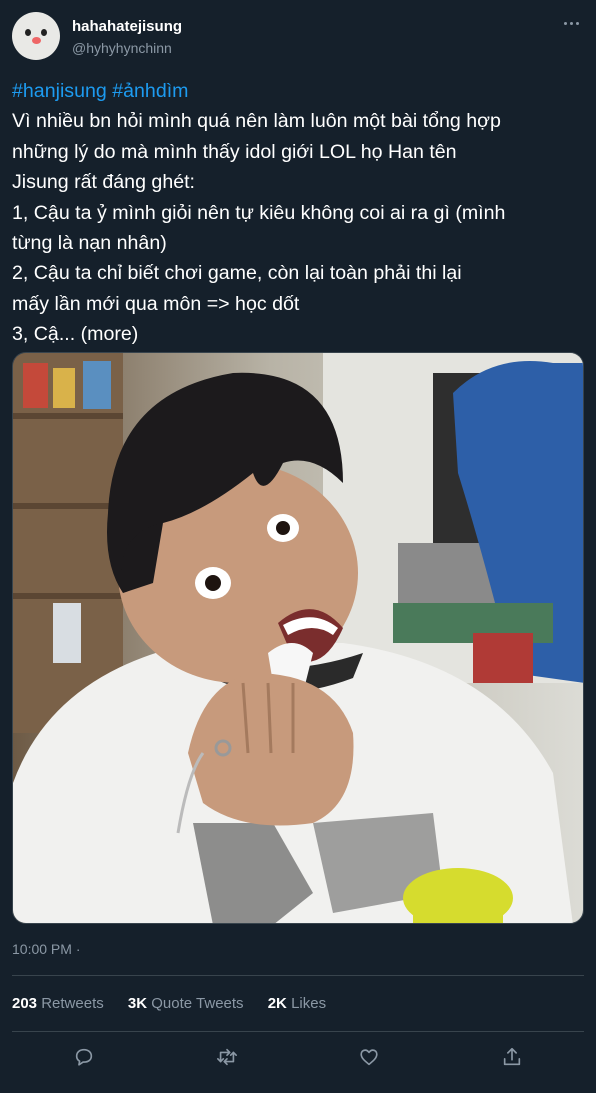 Image resolution: width=596 pixels, height=1093 pixels. What do you see at coordinates (137, 1003) in the screenshot?
I see `quotes-count: 3K` at bounding box center [137, 1003].